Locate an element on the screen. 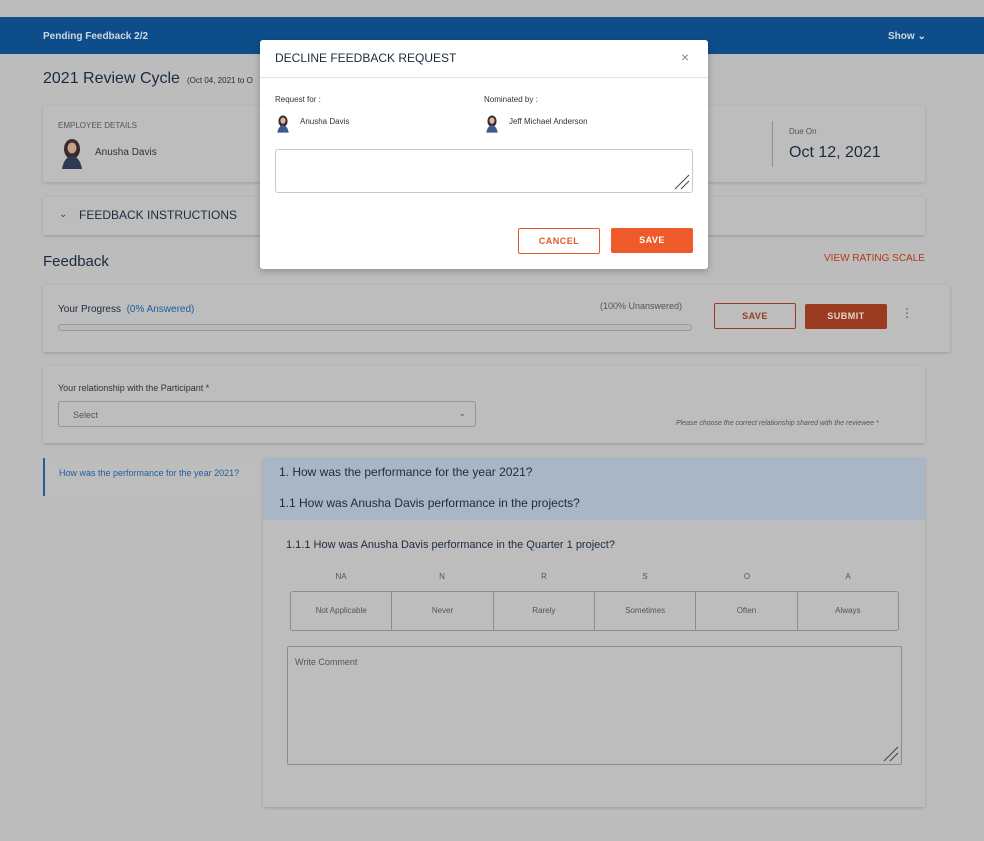 Image resolution: width=984 pixels, height=841 pixels. nominated-by-label: Nominated by : is located at coordinates (511, 99).